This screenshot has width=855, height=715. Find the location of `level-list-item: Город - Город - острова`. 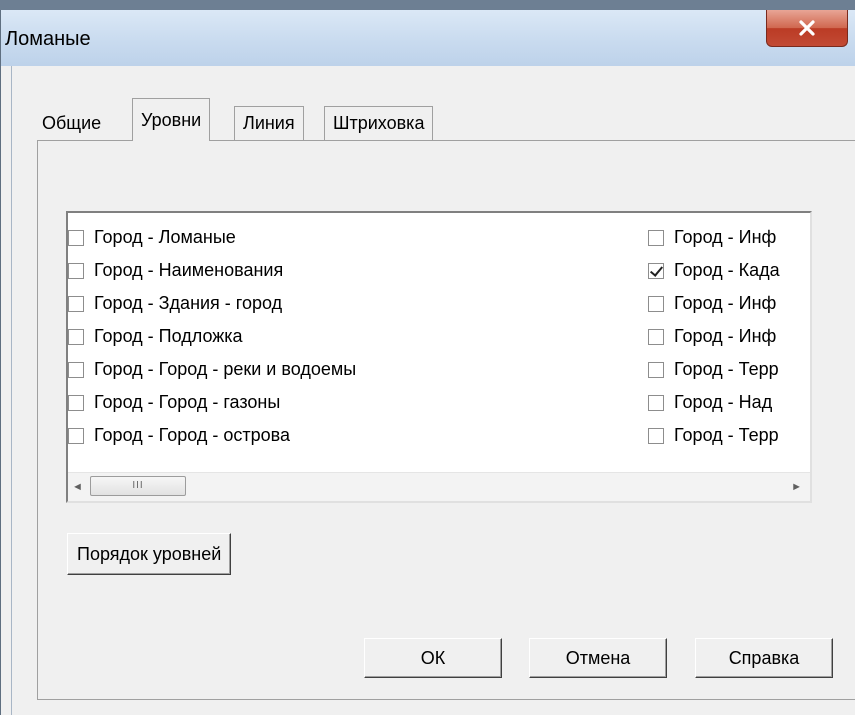

level-list-item: Город - Город - острова is located at coordinates (212, 435).